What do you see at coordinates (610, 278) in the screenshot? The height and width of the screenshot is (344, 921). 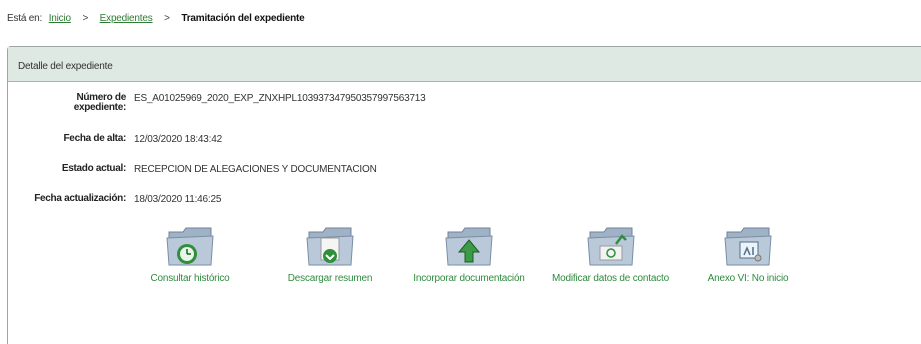 I see `action-label: Modificar datos de contacto` at bounding box center [610, 278].